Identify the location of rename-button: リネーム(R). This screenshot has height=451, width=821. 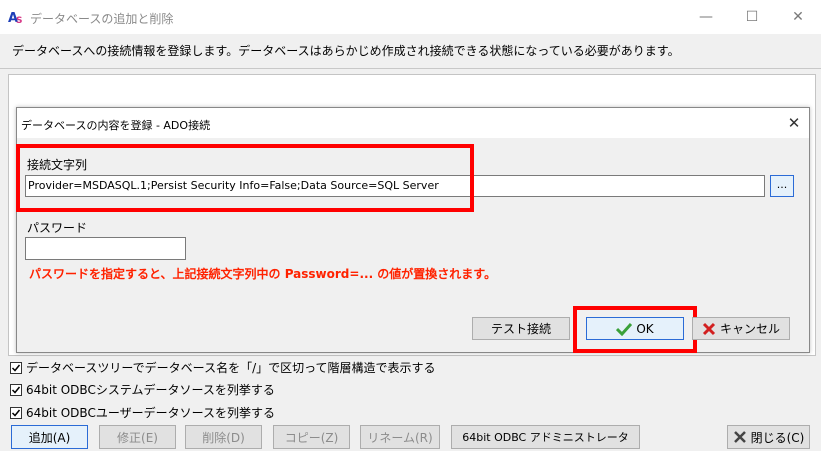
(400, 437).